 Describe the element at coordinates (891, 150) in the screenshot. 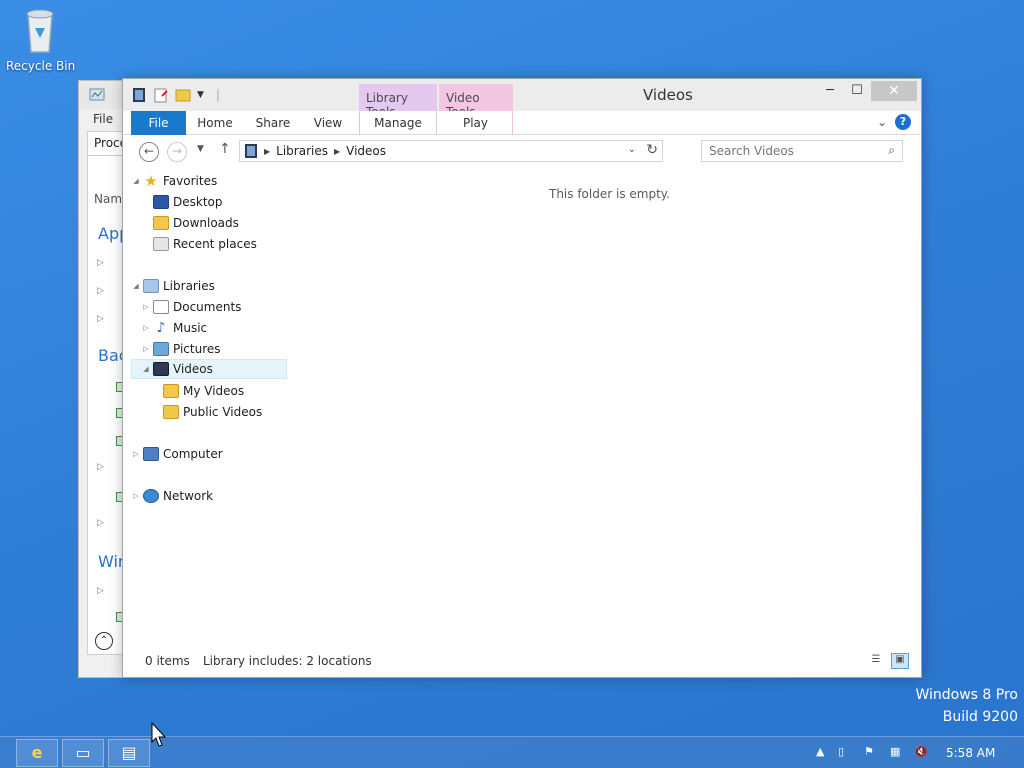

I see `search-icon: ⌕` at that location.